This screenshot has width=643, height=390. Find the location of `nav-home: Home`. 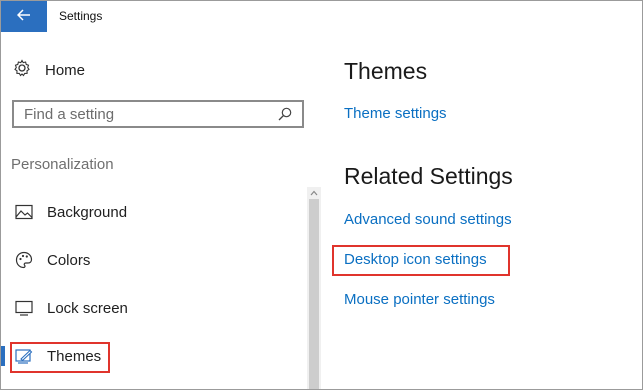

nav-home: Home is located at coordinates (49, 70).